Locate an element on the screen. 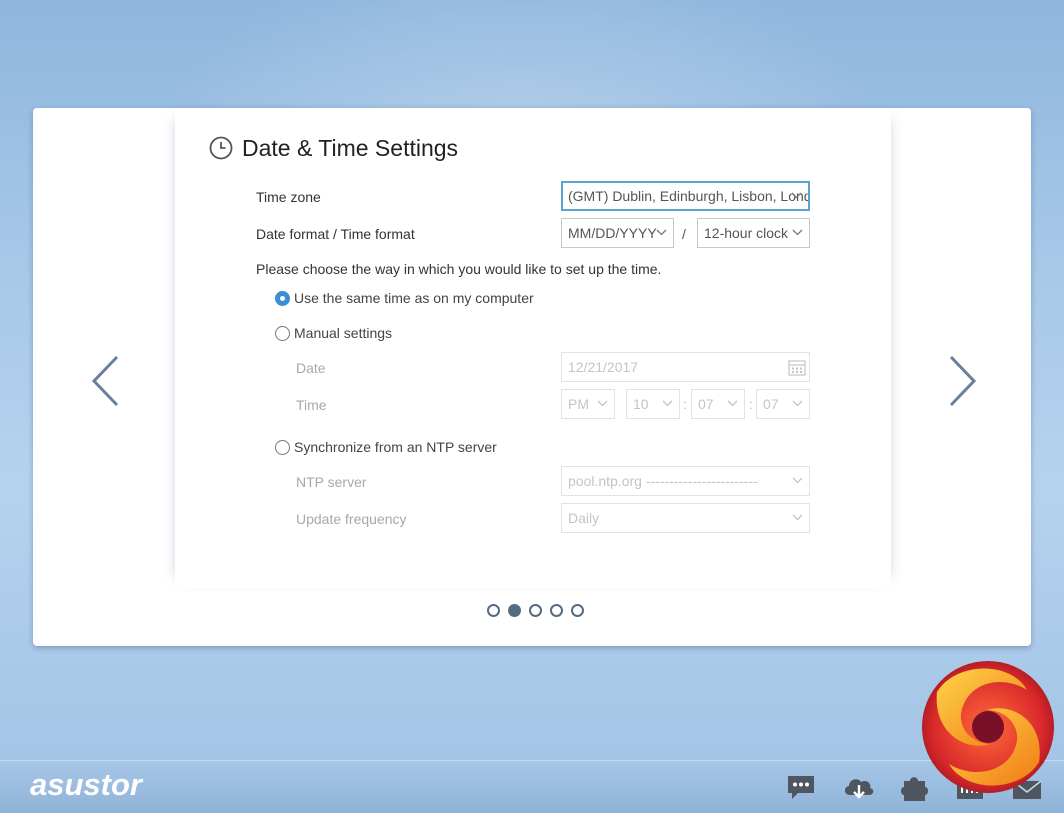 This screenshot has width=1064, height=813. update-frequency-label: Update frequency is located at coordinates (351, 519).